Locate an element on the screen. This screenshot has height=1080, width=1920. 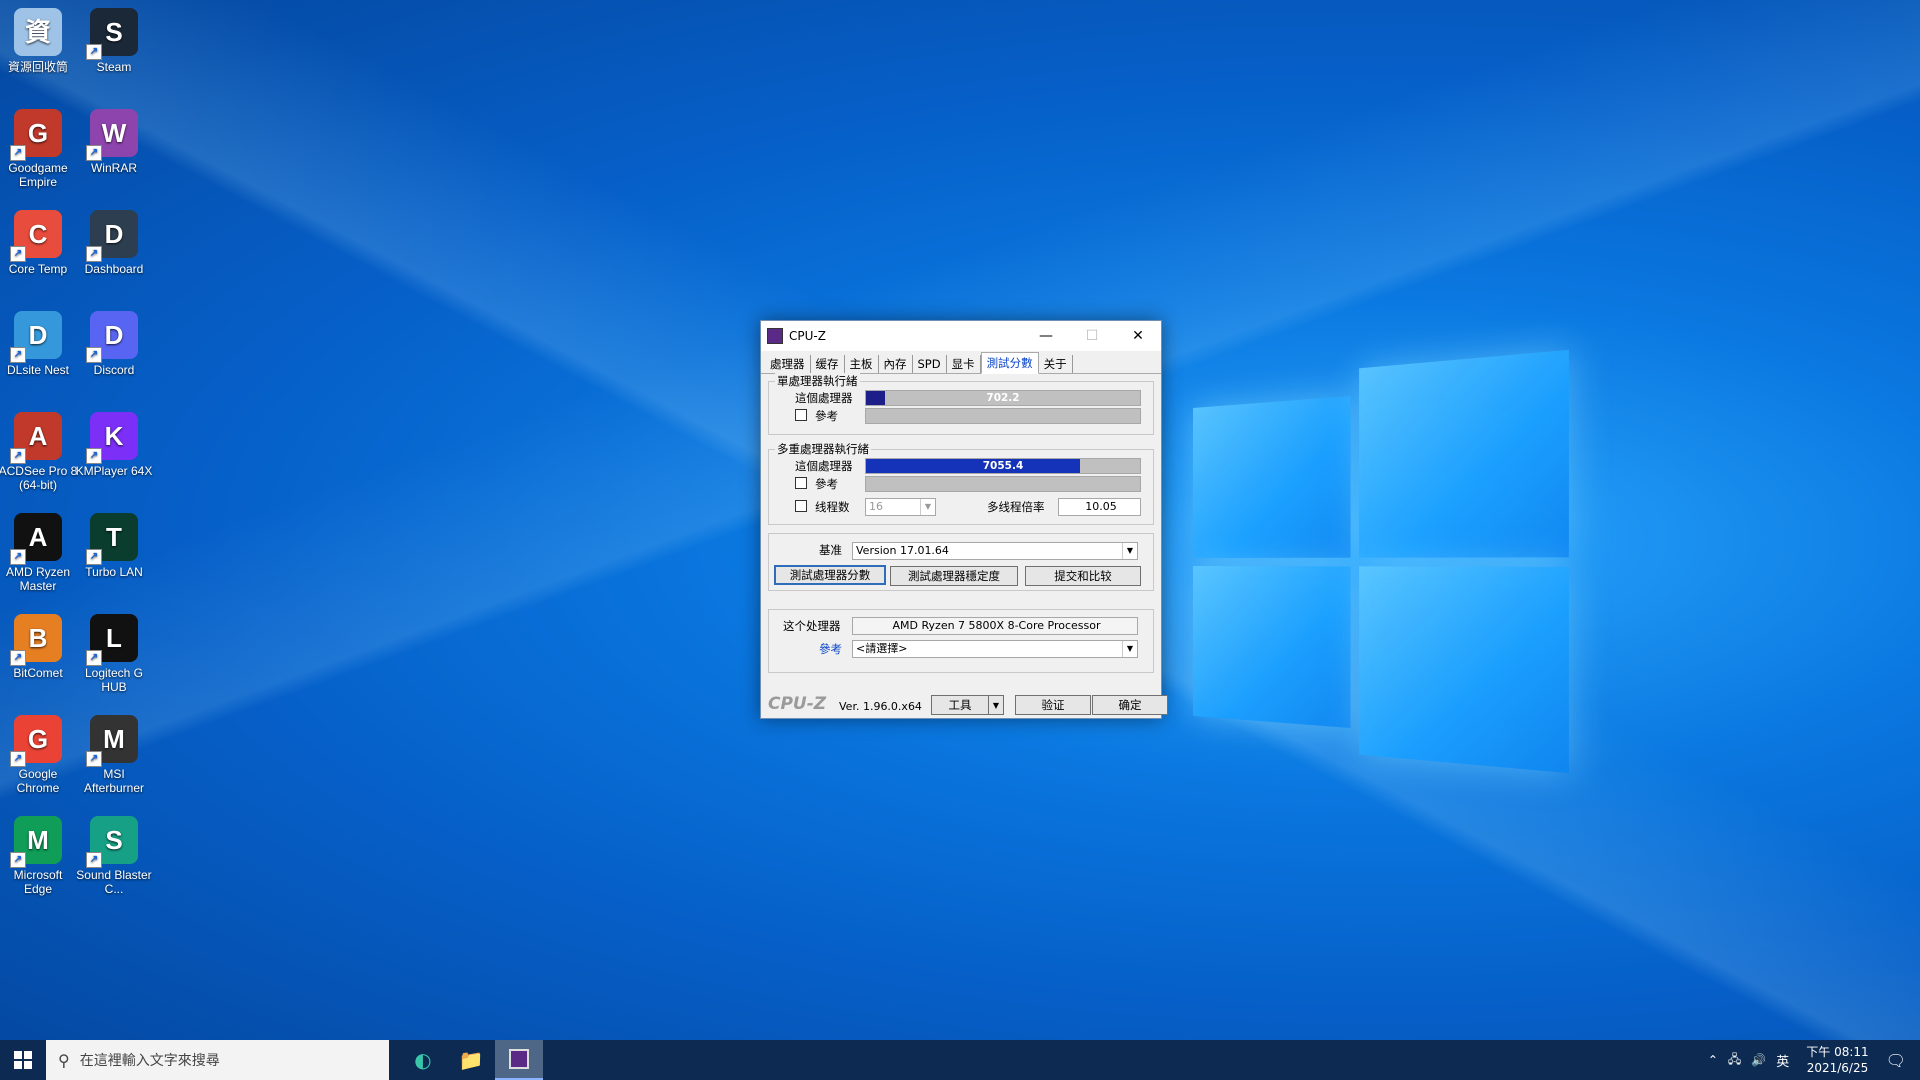
desktop-icon: K ↗ KMPlayer 64X is located at coordinates (114, 445).